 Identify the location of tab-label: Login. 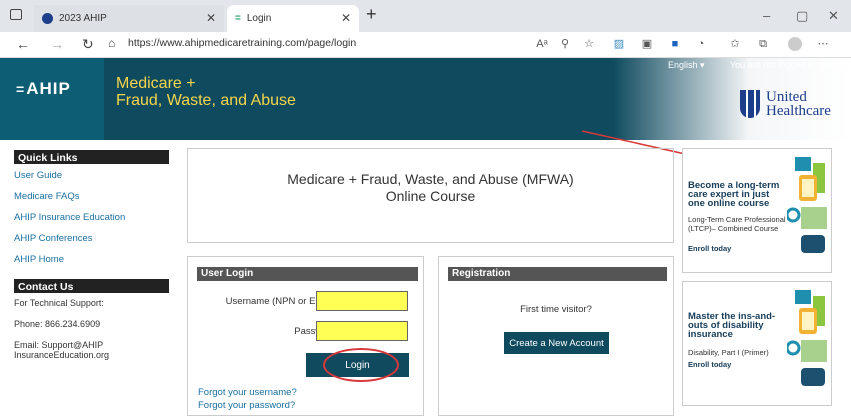
(259, 18).